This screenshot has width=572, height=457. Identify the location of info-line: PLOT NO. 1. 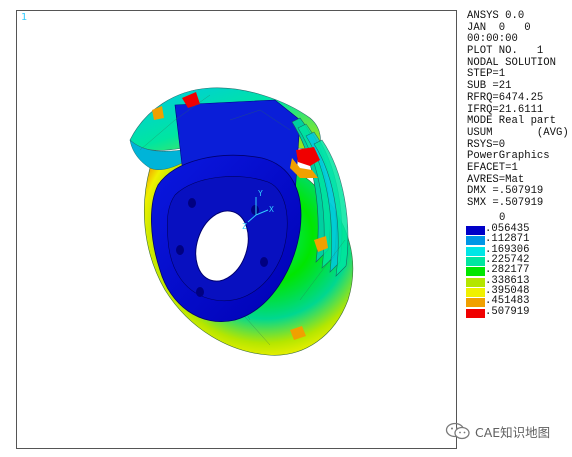
(505, 51).